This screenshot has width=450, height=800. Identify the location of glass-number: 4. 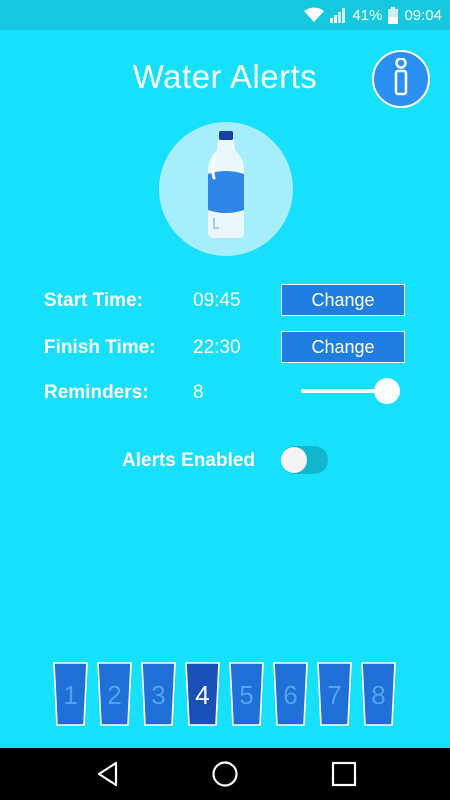
(202, 695).